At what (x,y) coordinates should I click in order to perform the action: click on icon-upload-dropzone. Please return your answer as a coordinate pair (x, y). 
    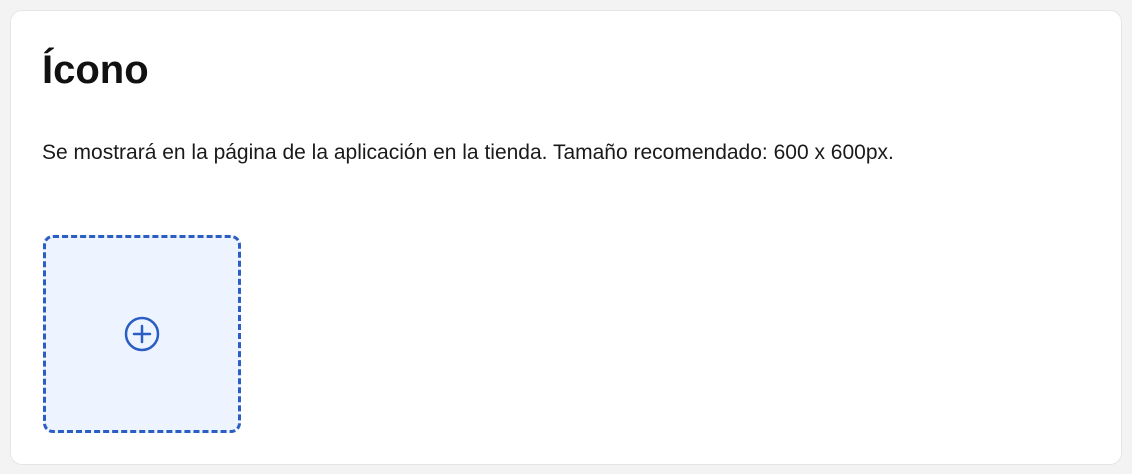
    Looking at the image, I should click on (142, 334).